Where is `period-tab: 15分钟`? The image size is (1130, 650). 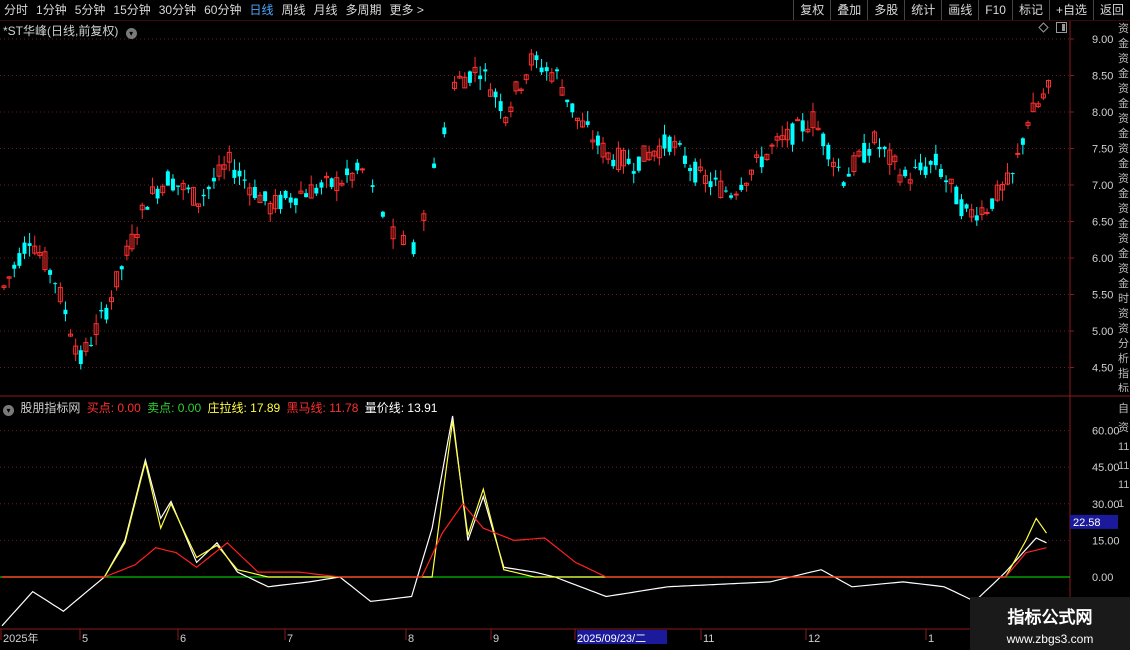
period-tab: 15分钟 is located at coordinates (131, 10).